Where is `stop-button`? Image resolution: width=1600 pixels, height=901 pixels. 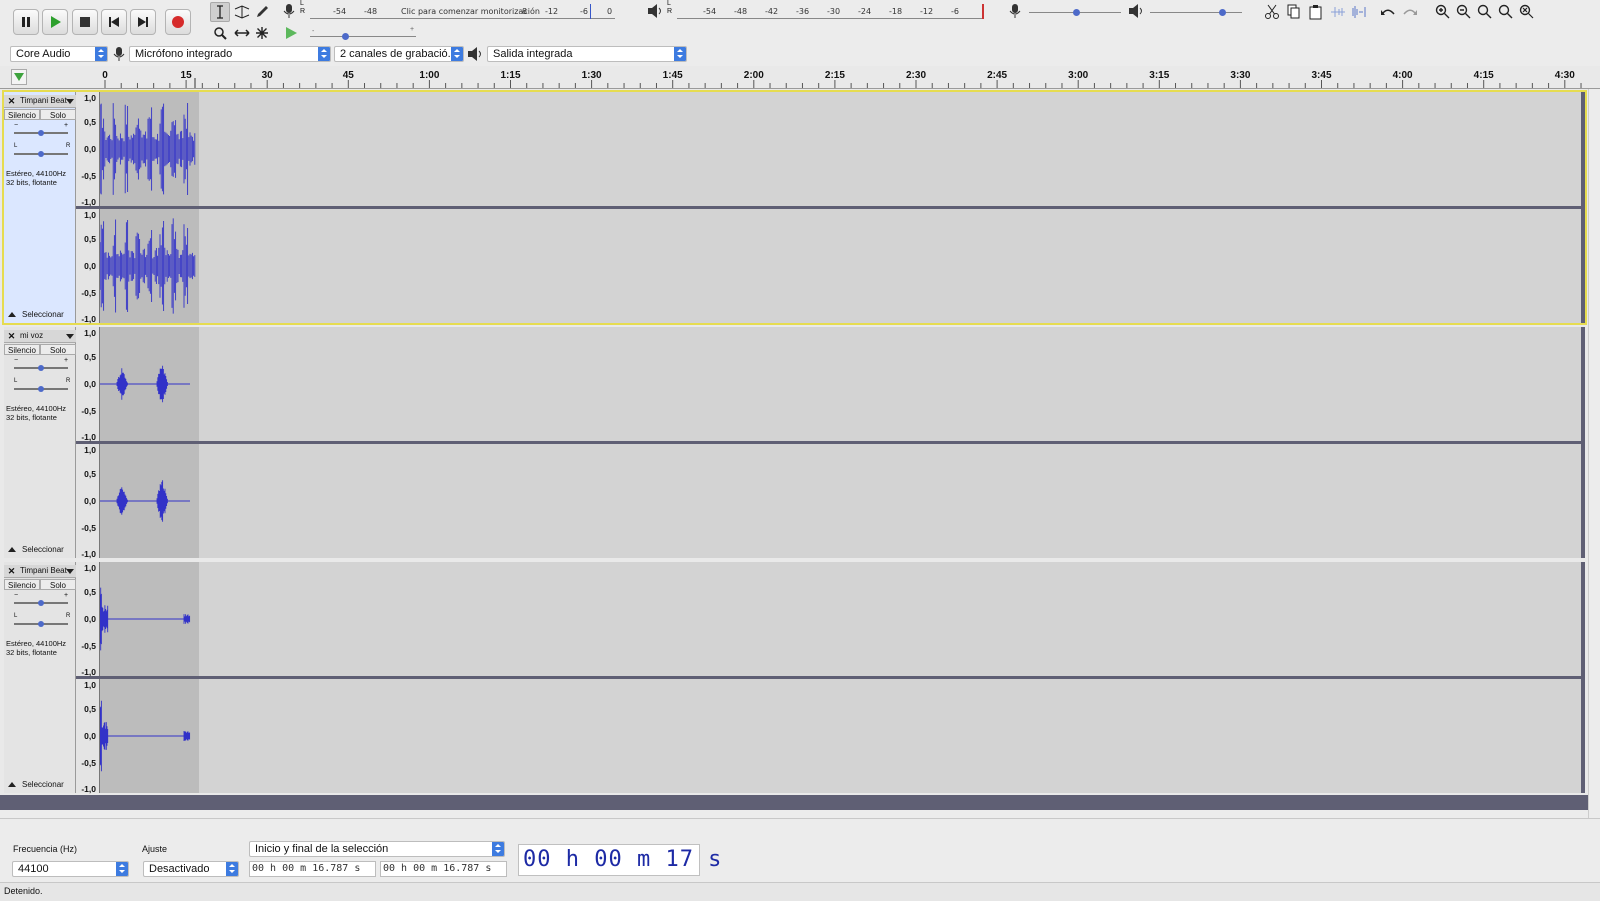 stop-button is located at coordinates (85, 22).